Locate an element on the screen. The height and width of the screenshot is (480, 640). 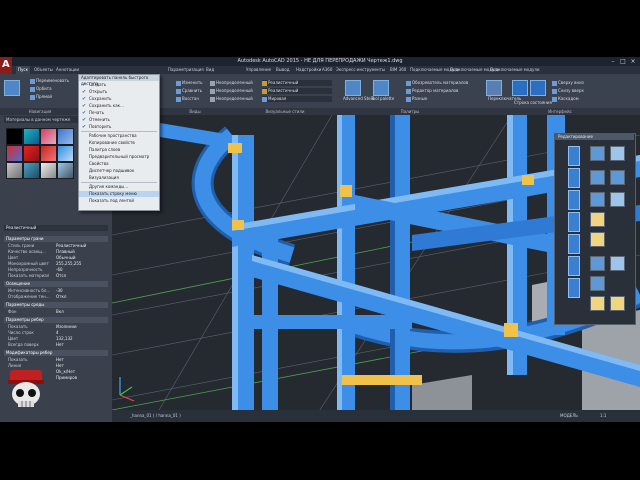
menu-item: Показать под лентой is located at coordinates (119, 201).